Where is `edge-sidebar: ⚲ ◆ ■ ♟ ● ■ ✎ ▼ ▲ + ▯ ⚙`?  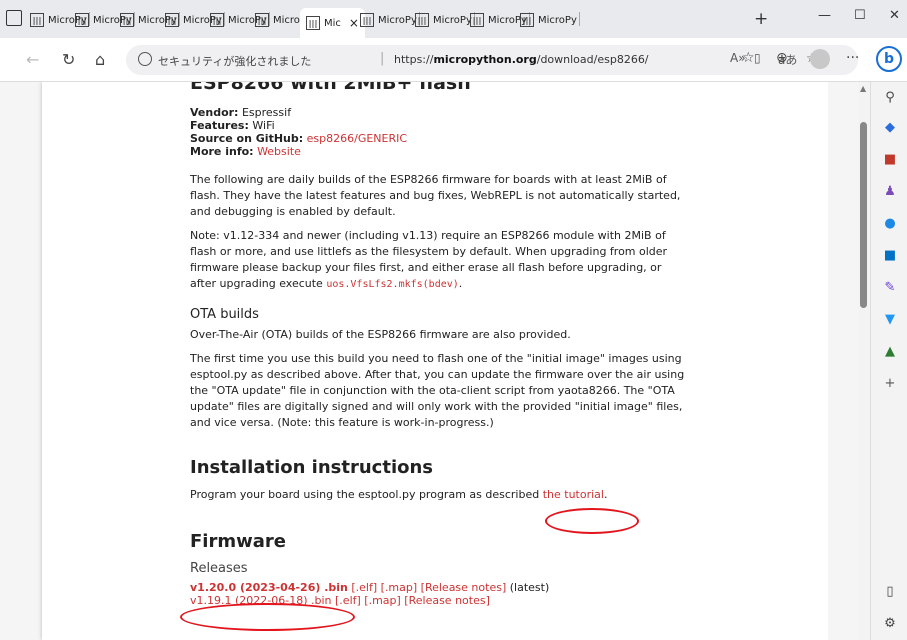
edge-sidebar: ⚲ ◆ ■ ♟ ● ■ ✎ ▼ ▲ + ▯ ⚙ is located at coordinates (888, 361).